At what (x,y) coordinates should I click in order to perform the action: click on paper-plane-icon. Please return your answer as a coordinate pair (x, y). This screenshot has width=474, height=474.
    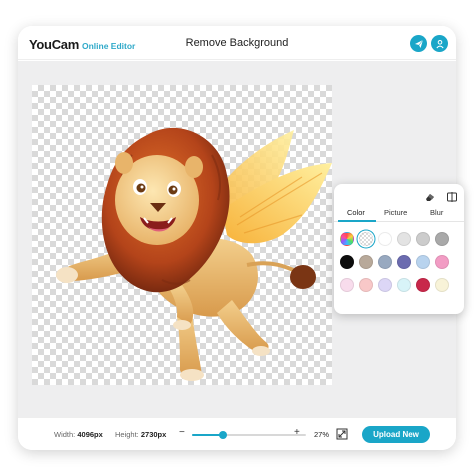
    Looking at the image, I should click on (418, 43).